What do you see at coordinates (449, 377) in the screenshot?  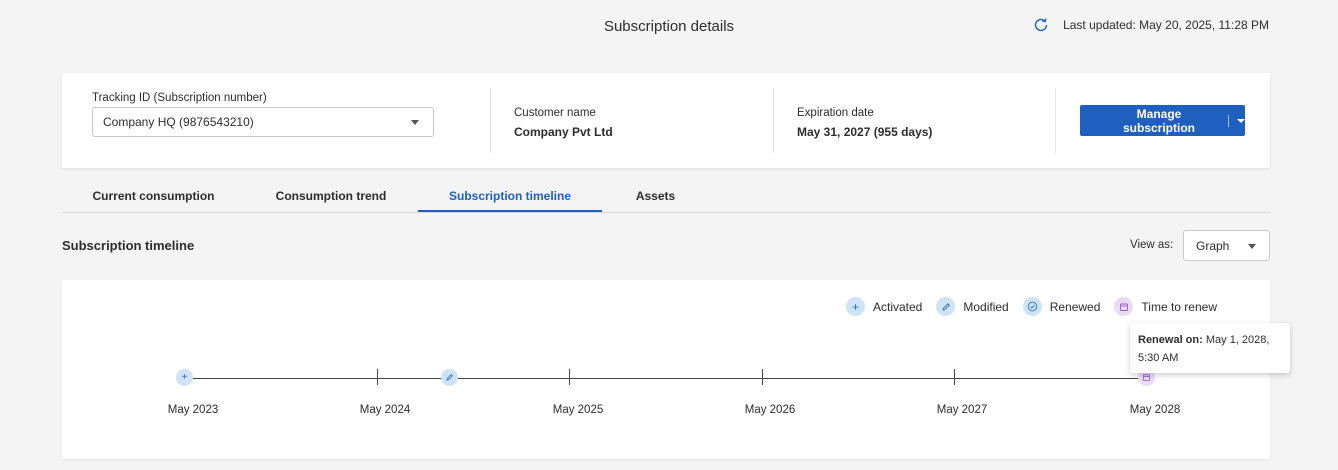 I see `modified-marker` at bounding box center [449, 377].